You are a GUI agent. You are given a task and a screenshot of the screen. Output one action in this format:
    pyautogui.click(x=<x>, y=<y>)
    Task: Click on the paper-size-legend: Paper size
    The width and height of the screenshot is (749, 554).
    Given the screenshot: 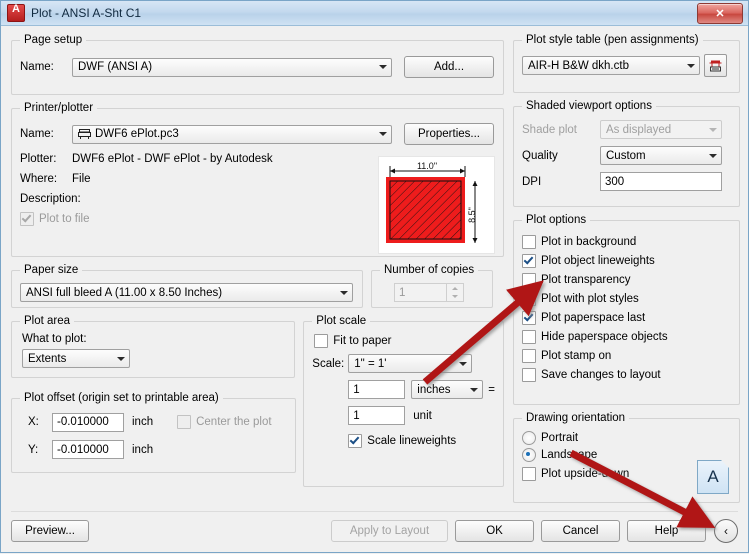 What is the action you would take?
    pyautogui.click(x=51, y=270)
    